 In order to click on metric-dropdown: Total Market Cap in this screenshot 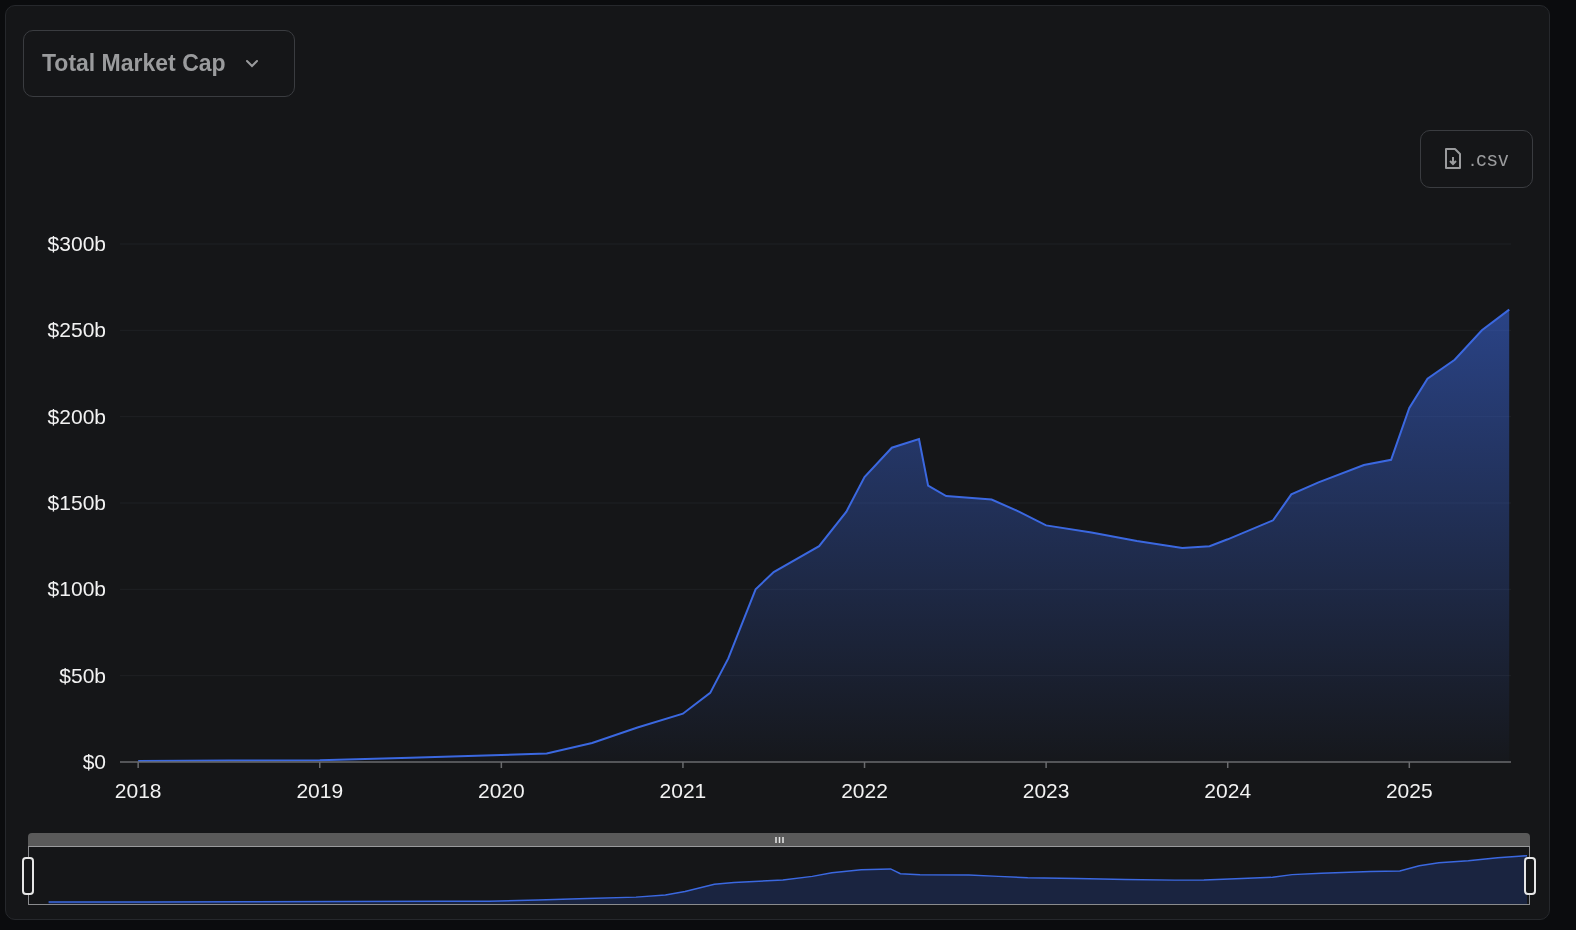, I will do `click(159, 63)`.